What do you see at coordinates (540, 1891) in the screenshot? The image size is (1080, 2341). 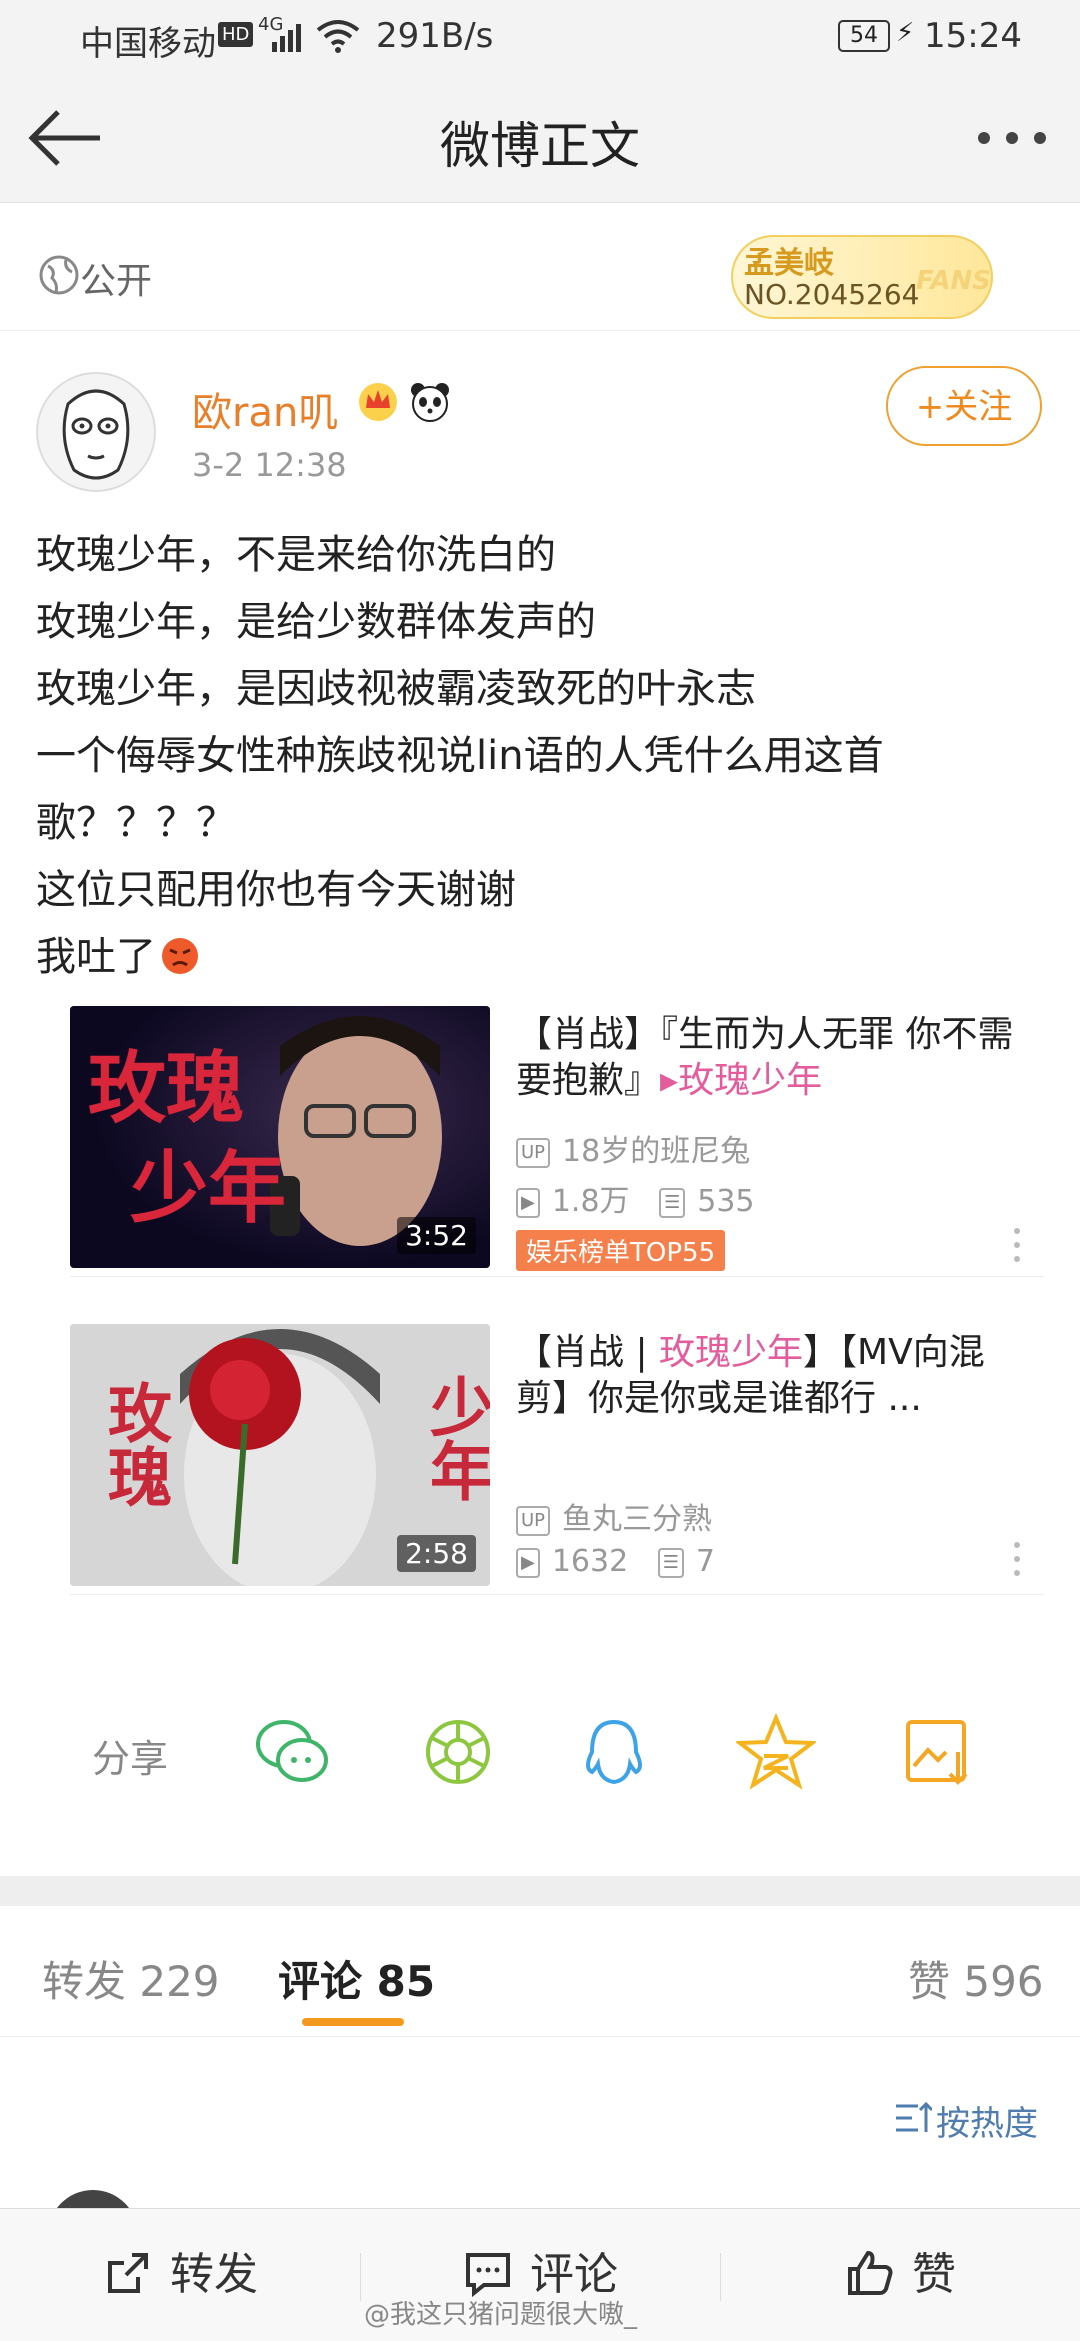 I see `section-divider` at bounding box center [540, 1891].